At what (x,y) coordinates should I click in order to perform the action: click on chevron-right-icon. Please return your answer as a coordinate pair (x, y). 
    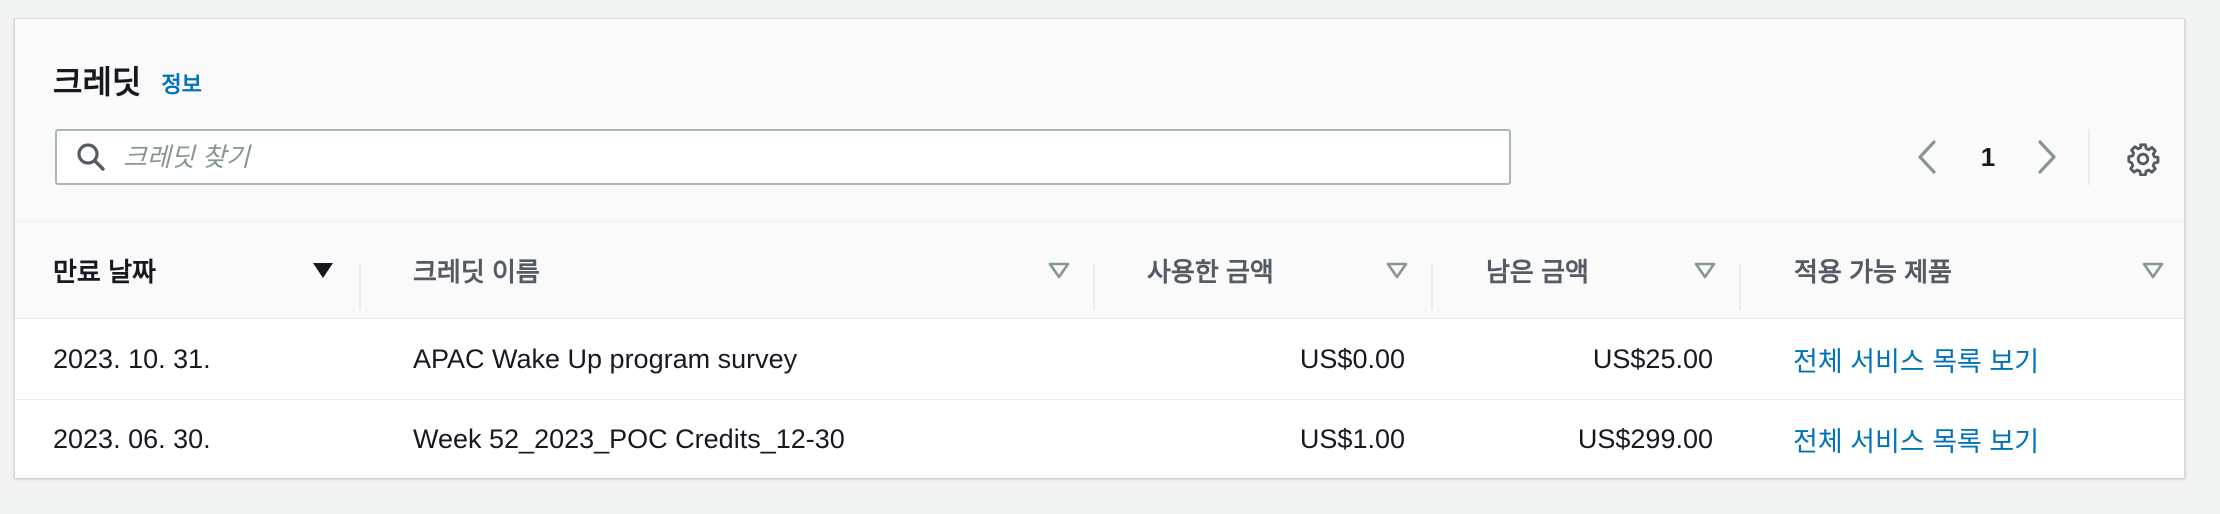
    Looking at the image, I should click on (2047, 157).